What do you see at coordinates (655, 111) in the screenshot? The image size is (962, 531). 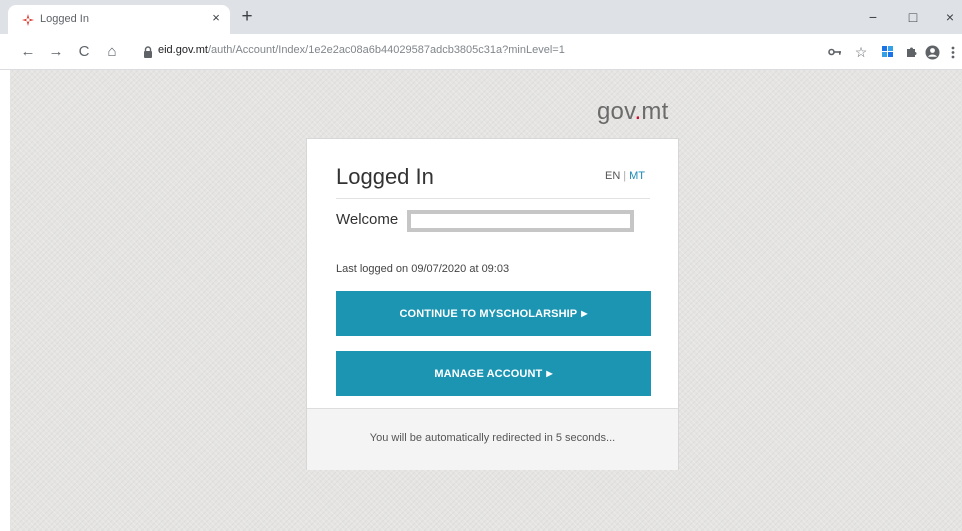 I see `brand-tld: mt` at bounding box center [655, 111].